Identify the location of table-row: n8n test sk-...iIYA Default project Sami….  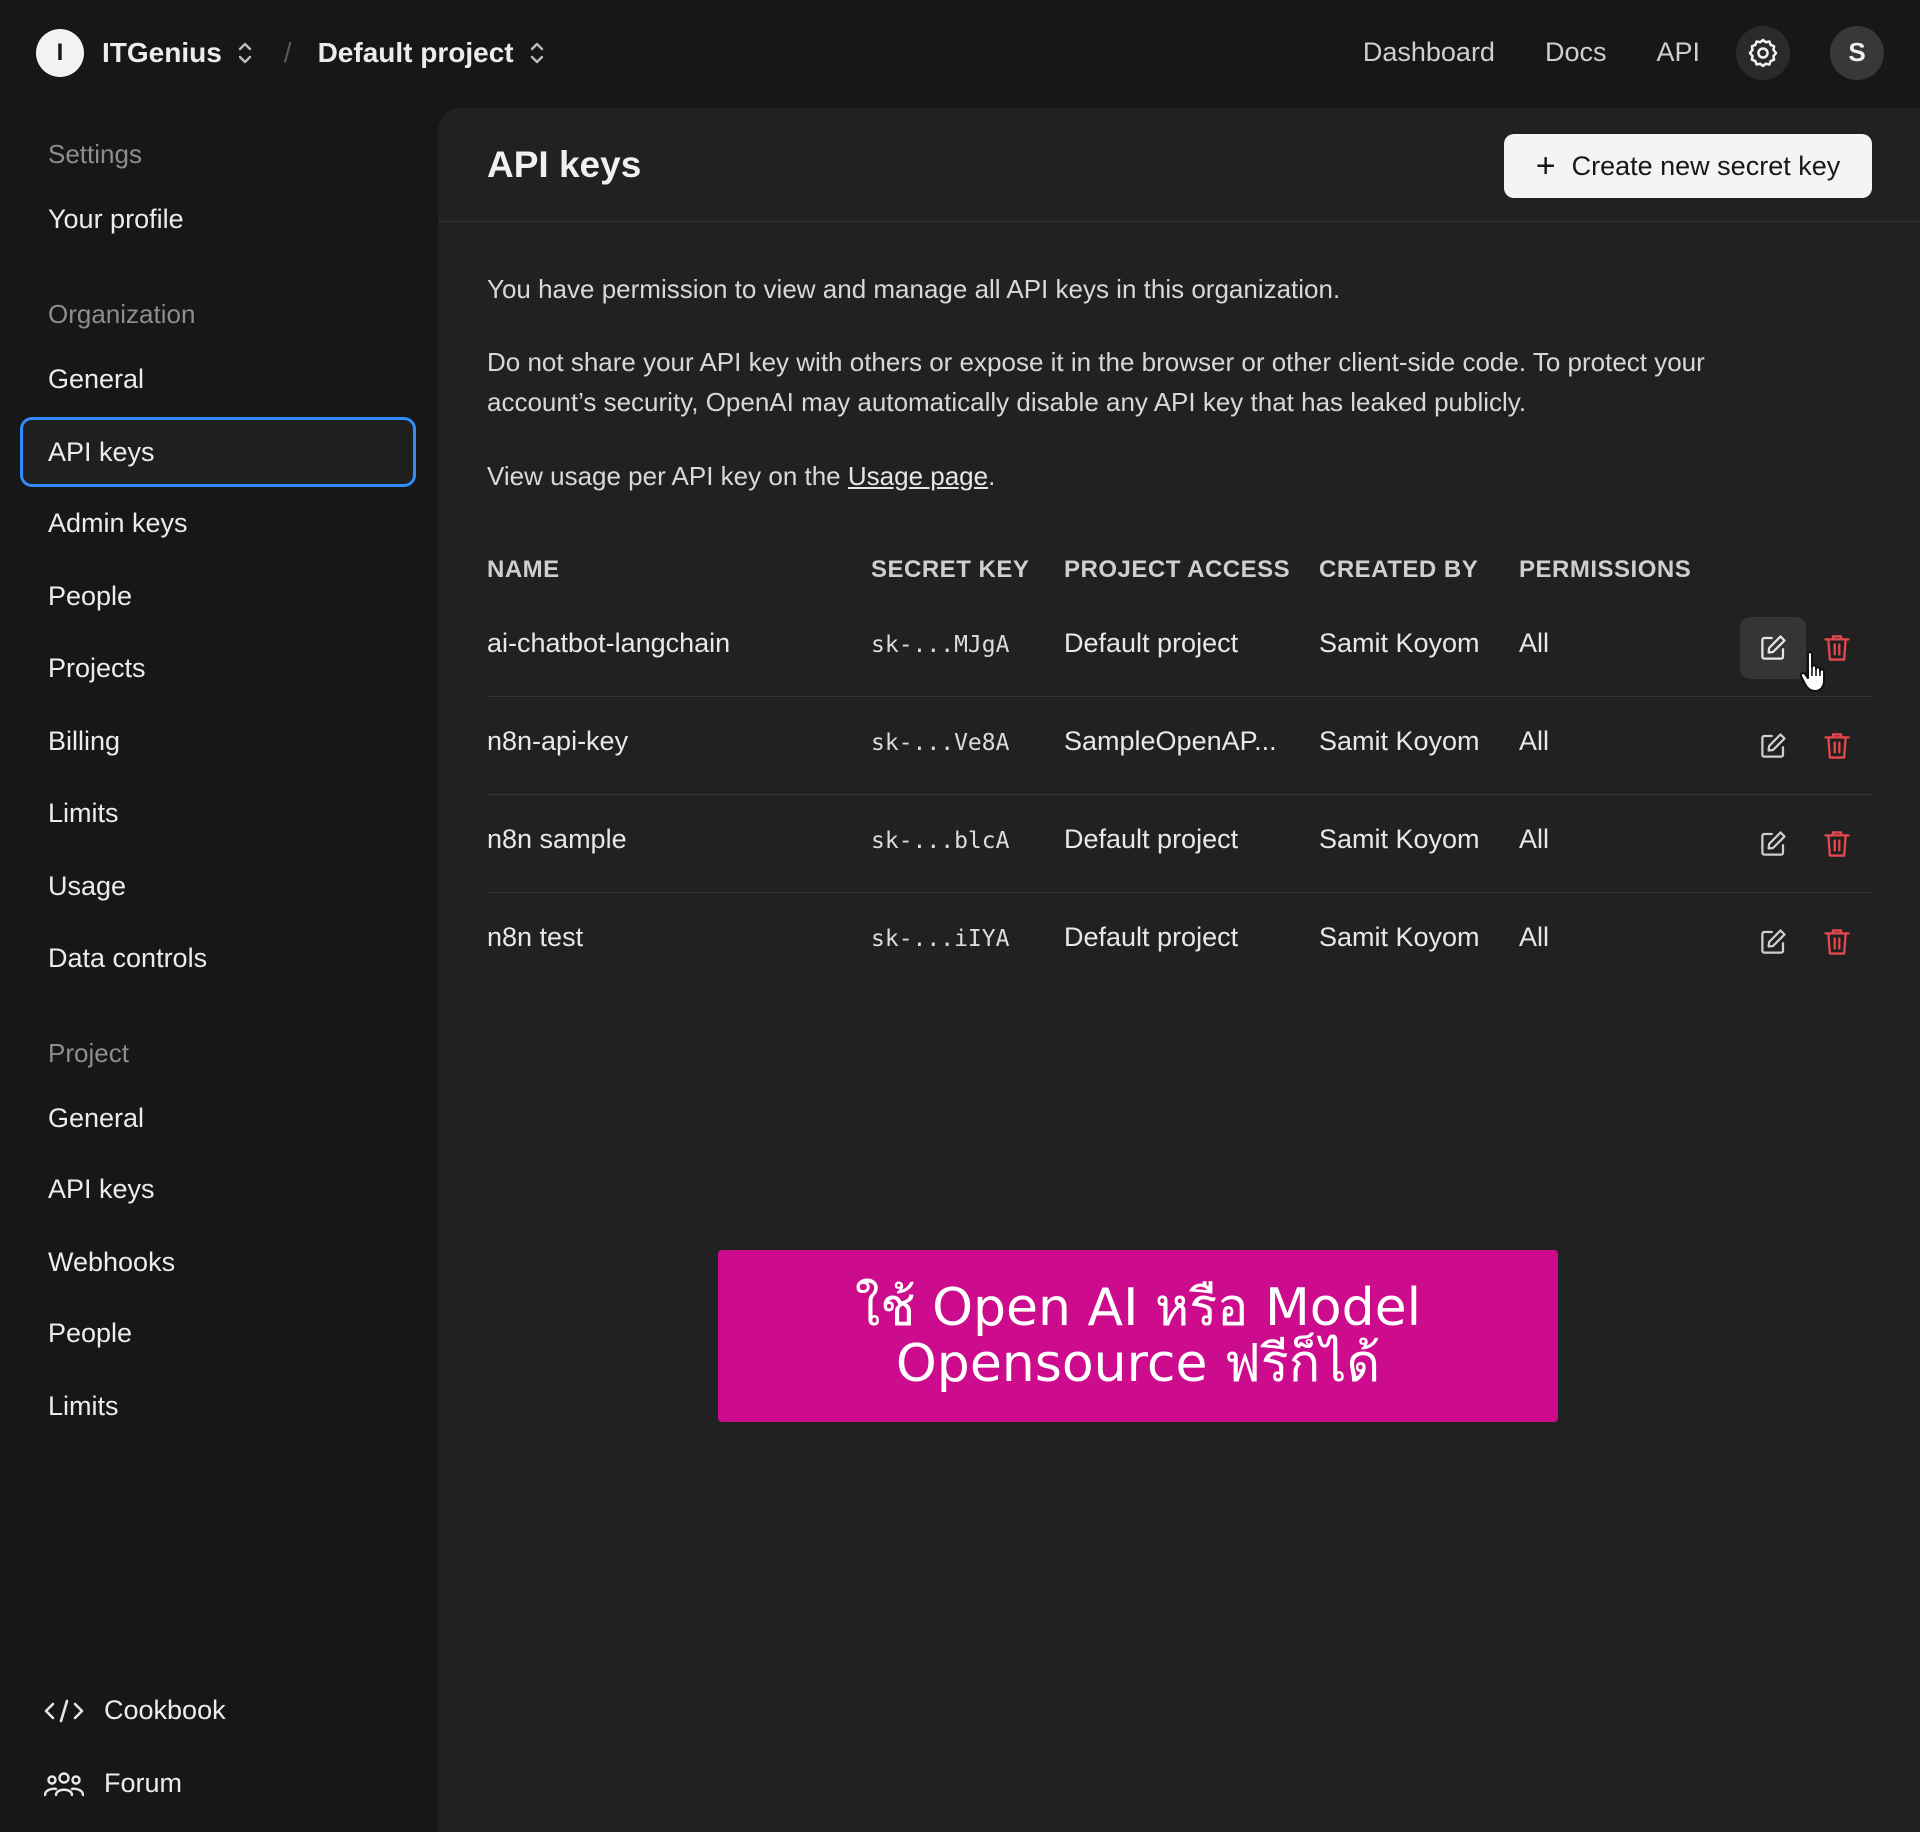
(1180, 942).